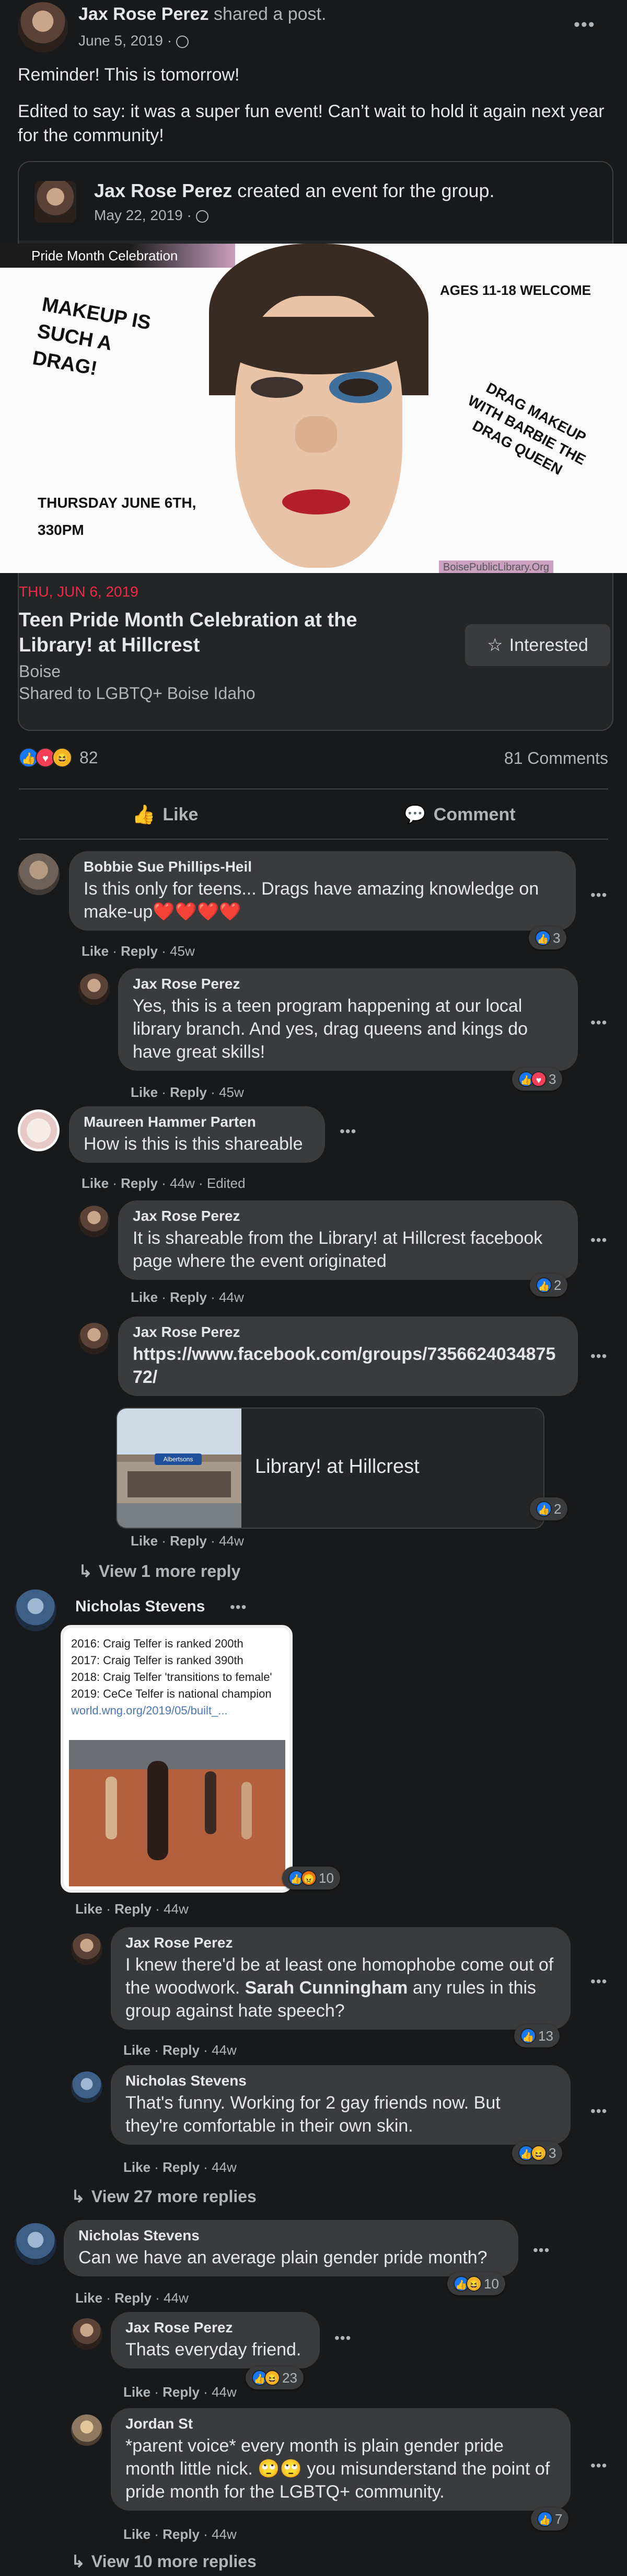  I want to click on comment-reactions: 👍 13, so click(537, 2036).